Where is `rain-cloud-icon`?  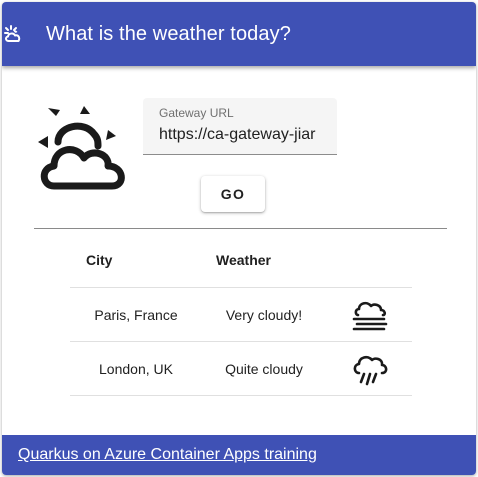
rain-cloud-icon is located at coordinates (370, 368).